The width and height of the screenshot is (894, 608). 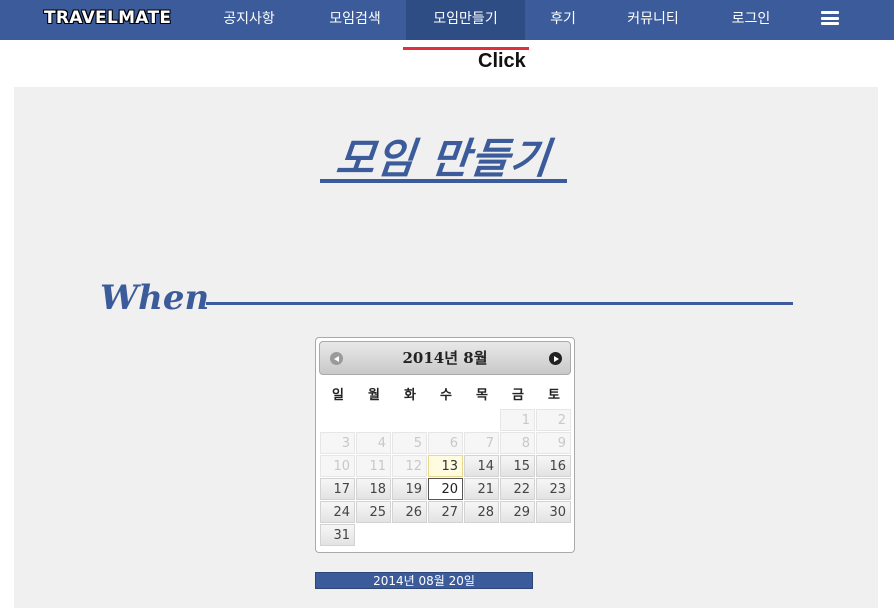 I want to click on selected-date-field: 2014년 08월 20일, so click(x=424, y=580).